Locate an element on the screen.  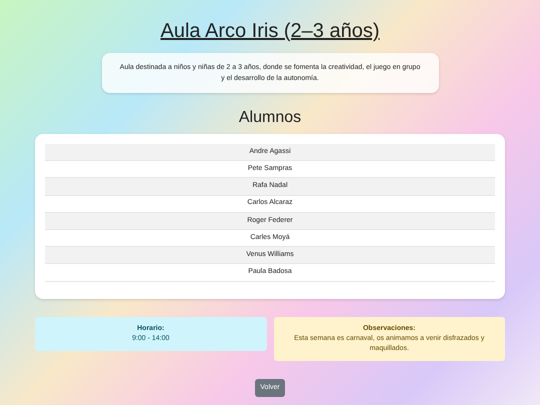
page-title: Aula Arco Iris (2–3 años) is located at coordinates (270, 31).